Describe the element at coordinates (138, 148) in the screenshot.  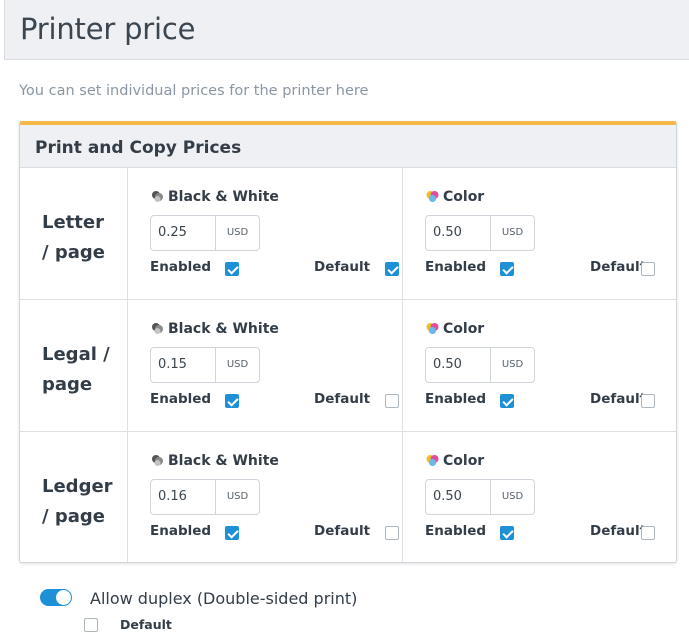
I see `card-title: Print and Copy Prices` at that location.